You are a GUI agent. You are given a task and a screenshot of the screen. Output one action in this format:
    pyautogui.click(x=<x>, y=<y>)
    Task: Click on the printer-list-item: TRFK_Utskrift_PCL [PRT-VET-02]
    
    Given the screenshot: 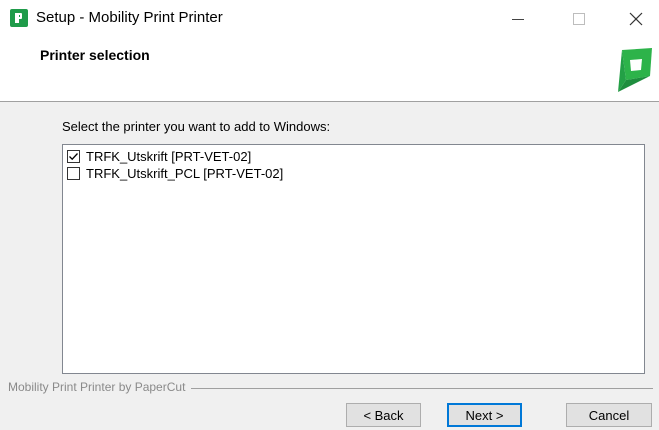 What is the action you would take?
    pyautogui.click(x=175, y=173)
    